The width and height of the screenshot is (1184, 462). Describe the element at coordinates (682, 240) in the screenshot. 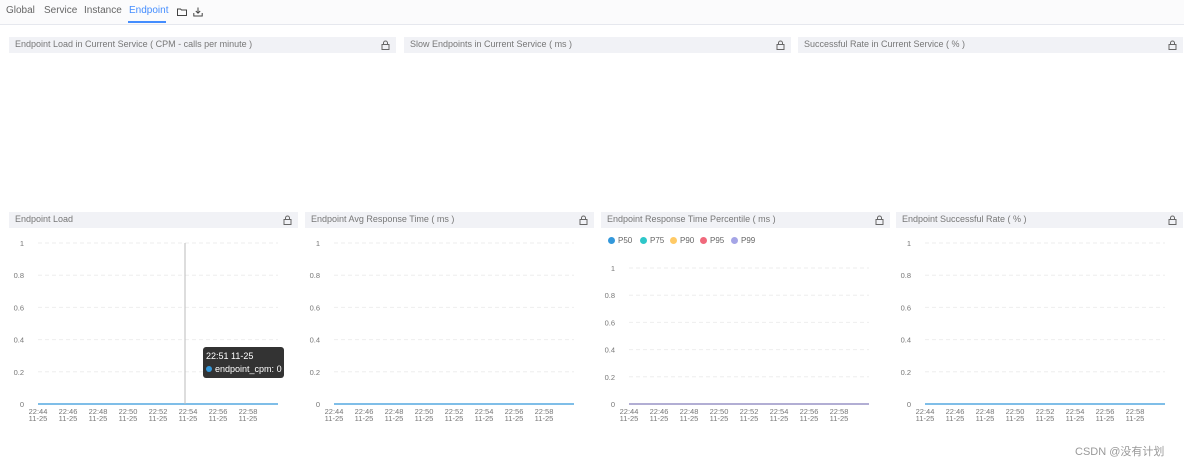

I see `legend-item-p90: P90` at that location.